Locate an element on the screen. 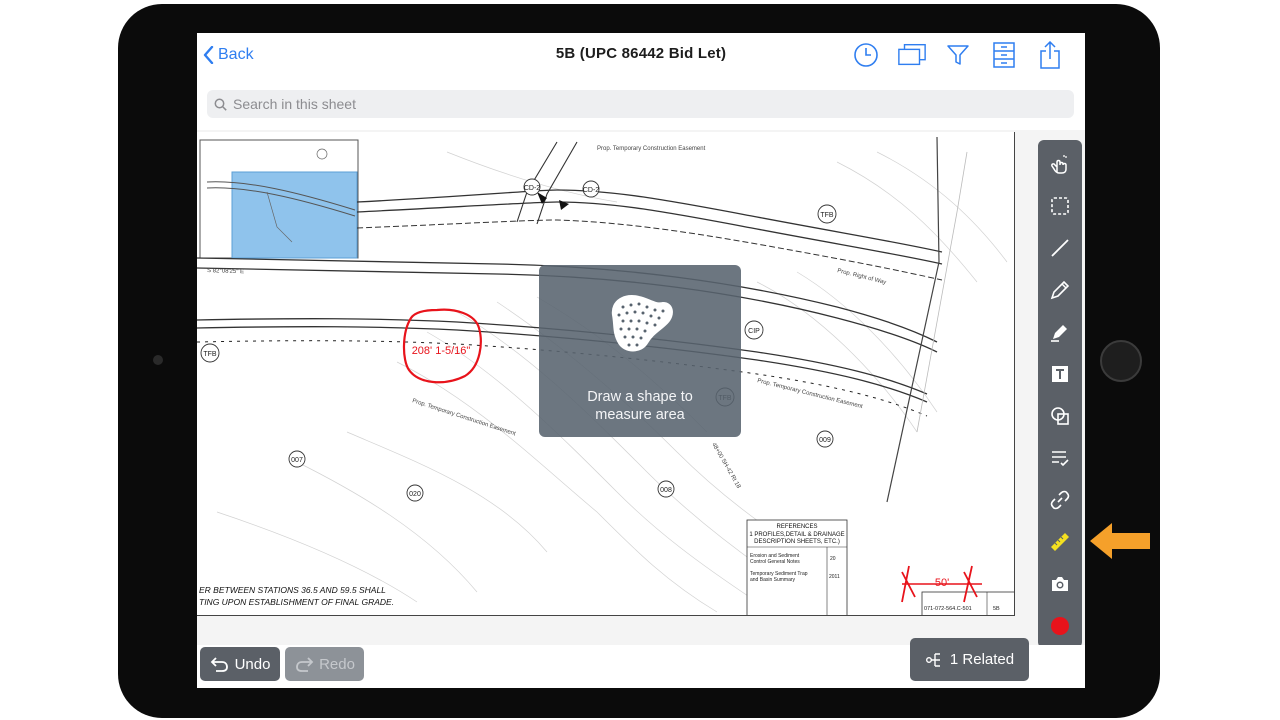 Image resolution: width=1280 pixels, height=720 pixels. text-icon is located at coordinates (1060, 374).